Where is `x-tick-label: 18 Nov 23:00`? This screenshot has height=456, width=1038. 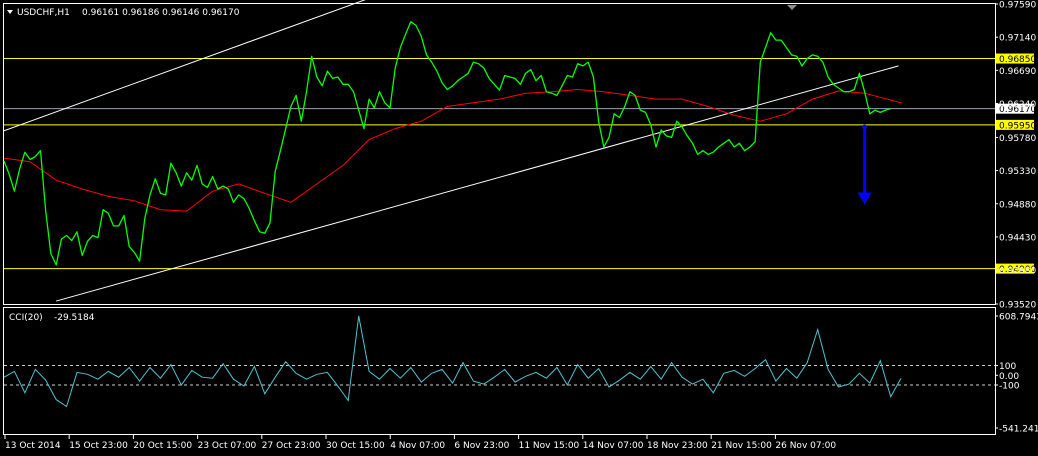
x-tick-label: 18 Nov 23:00 is located at coordinates (677, 446).